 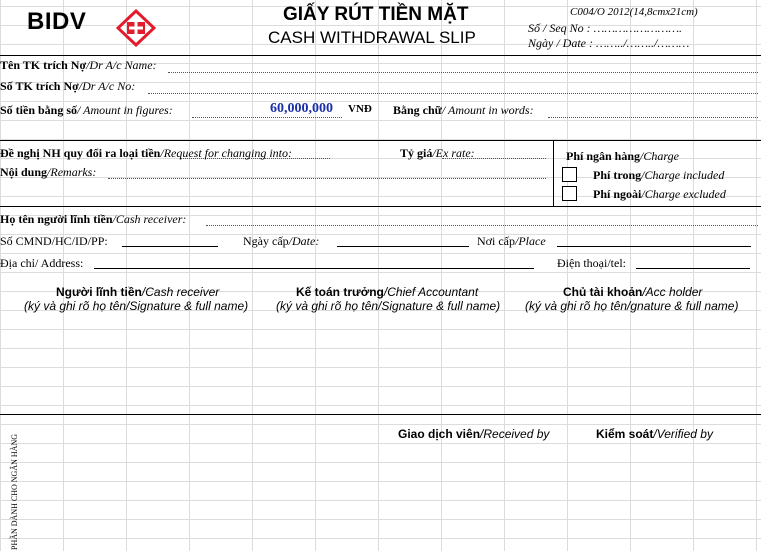 What do you see at coordinates (463, 72) in the screenshot?
I see `account-name-field` at bounding box center [463, 72].